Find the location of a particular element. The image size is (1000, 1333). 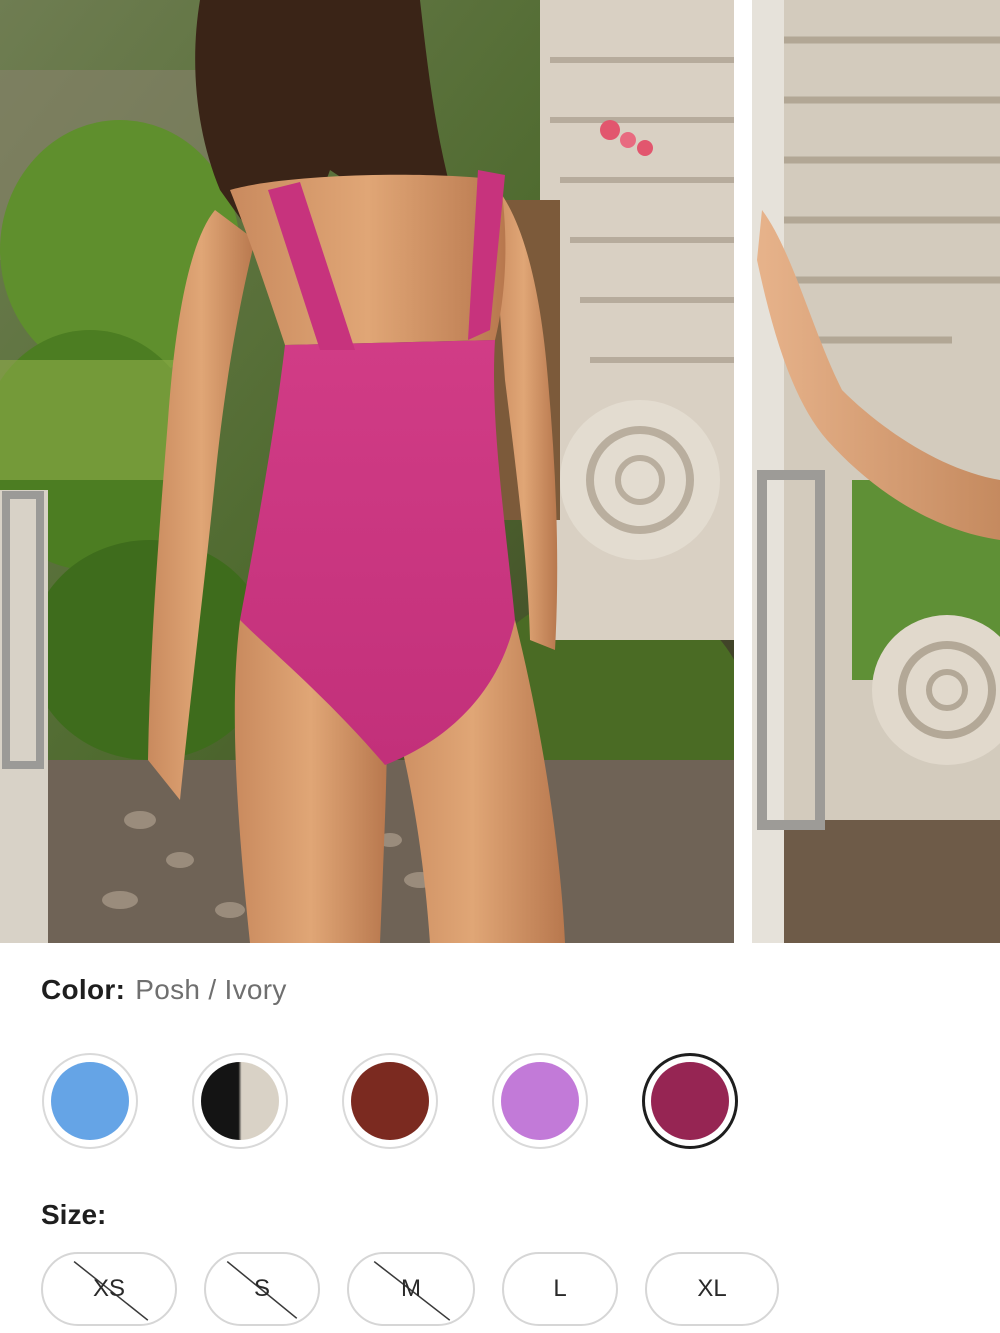

size-option-s-unavailable: S is located at coordinates (262, 1289).